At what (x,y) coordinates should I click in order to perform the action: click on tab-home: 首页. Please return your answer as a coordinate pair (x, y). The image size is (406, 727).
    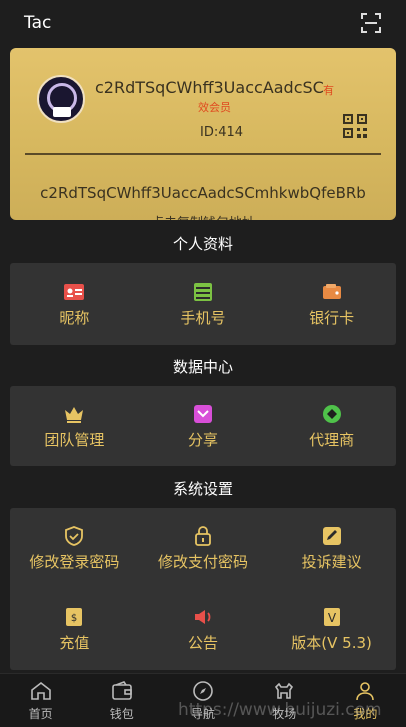
    Looking at the image, I should click on (40, 700).